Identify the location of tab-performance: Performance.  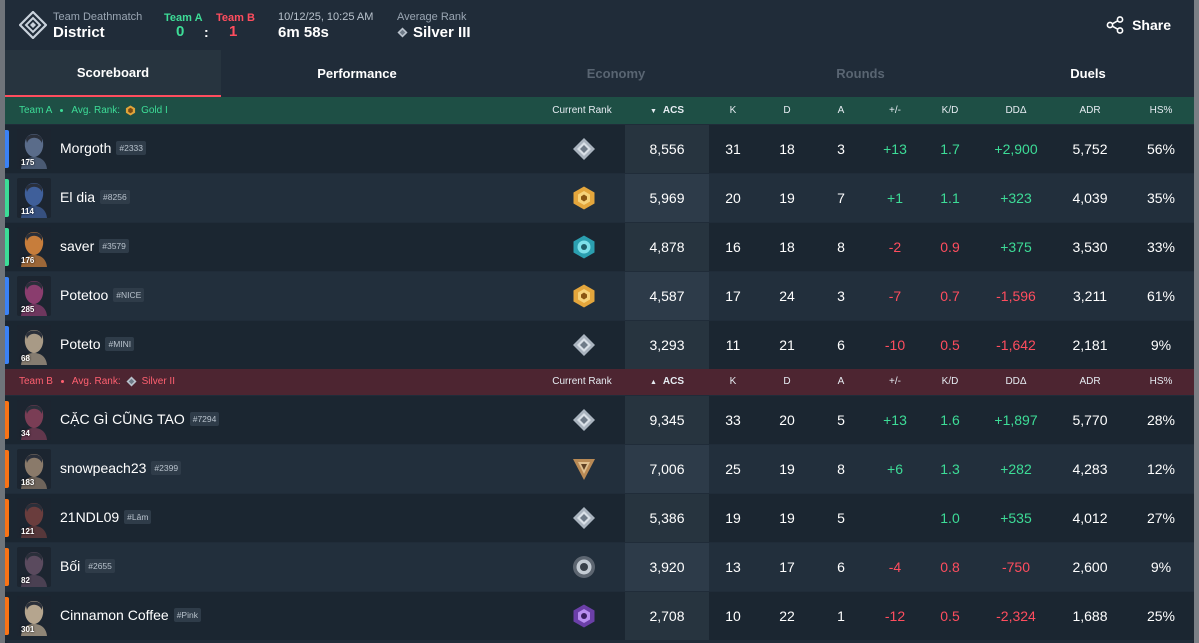
(357, 73).